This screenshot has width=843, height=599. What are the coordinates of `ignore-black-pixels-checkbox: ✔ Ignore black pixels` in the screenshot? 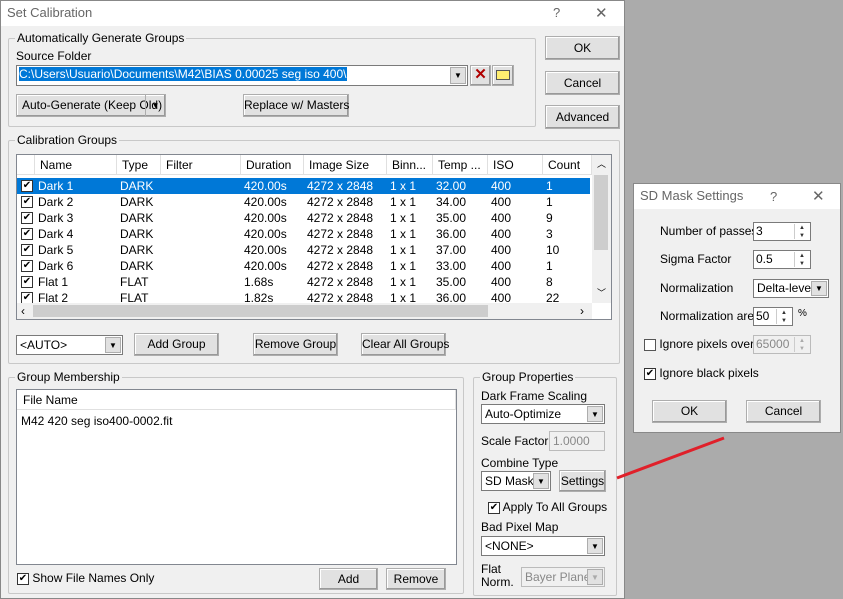 It's located at (701, 373).